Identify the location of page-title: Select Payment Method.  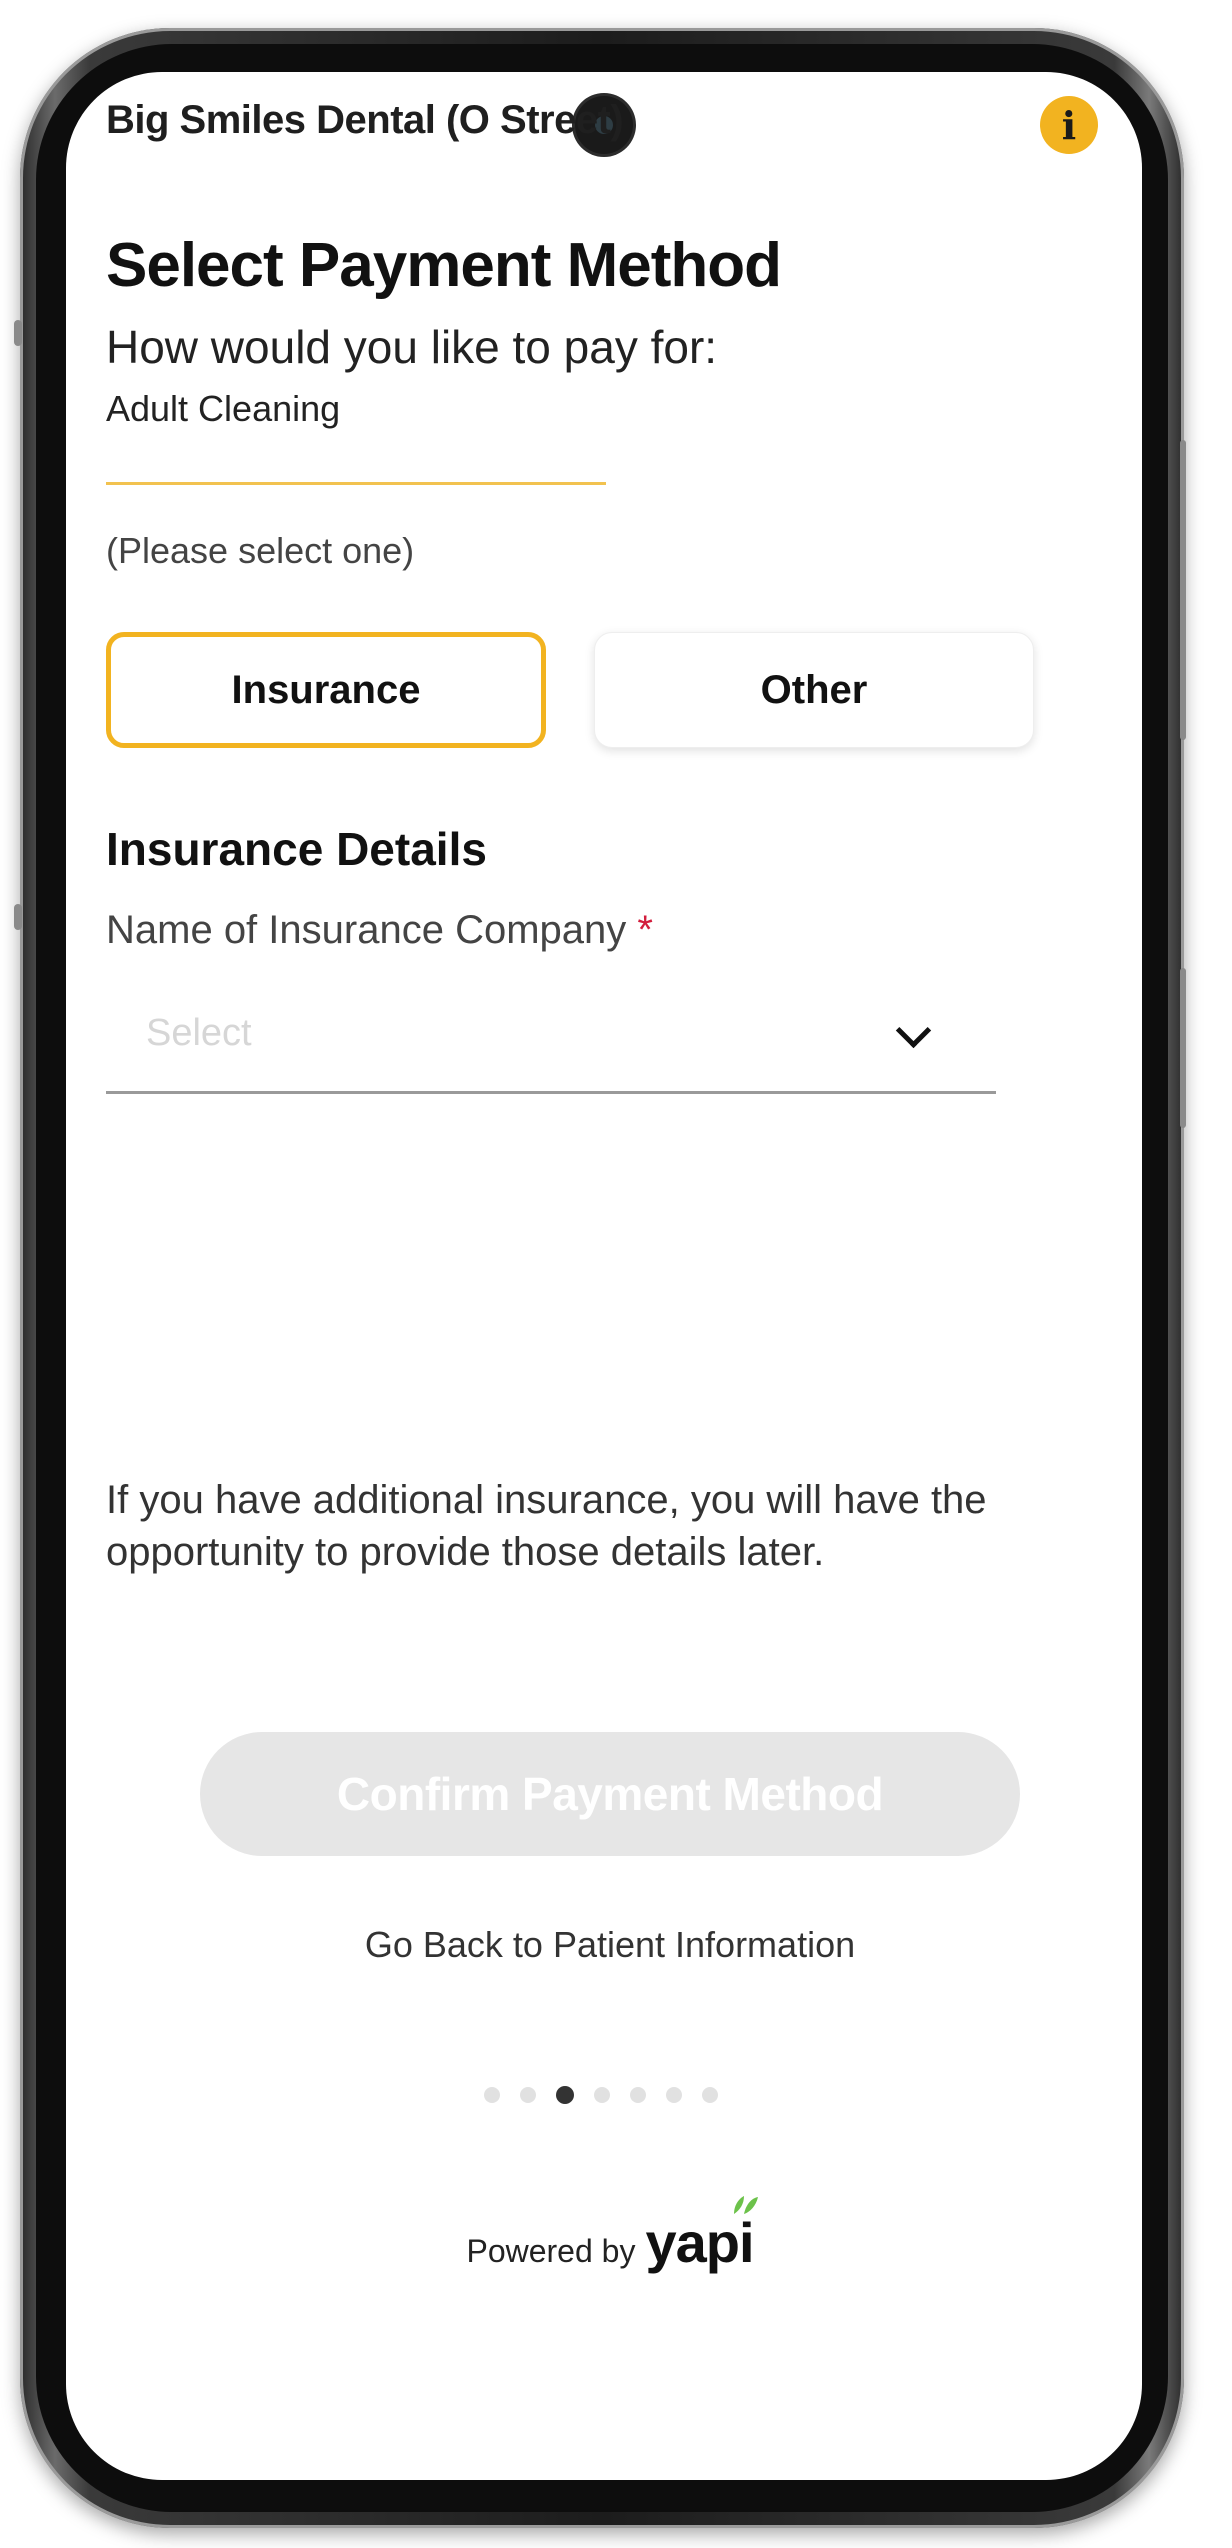
(444, 265).